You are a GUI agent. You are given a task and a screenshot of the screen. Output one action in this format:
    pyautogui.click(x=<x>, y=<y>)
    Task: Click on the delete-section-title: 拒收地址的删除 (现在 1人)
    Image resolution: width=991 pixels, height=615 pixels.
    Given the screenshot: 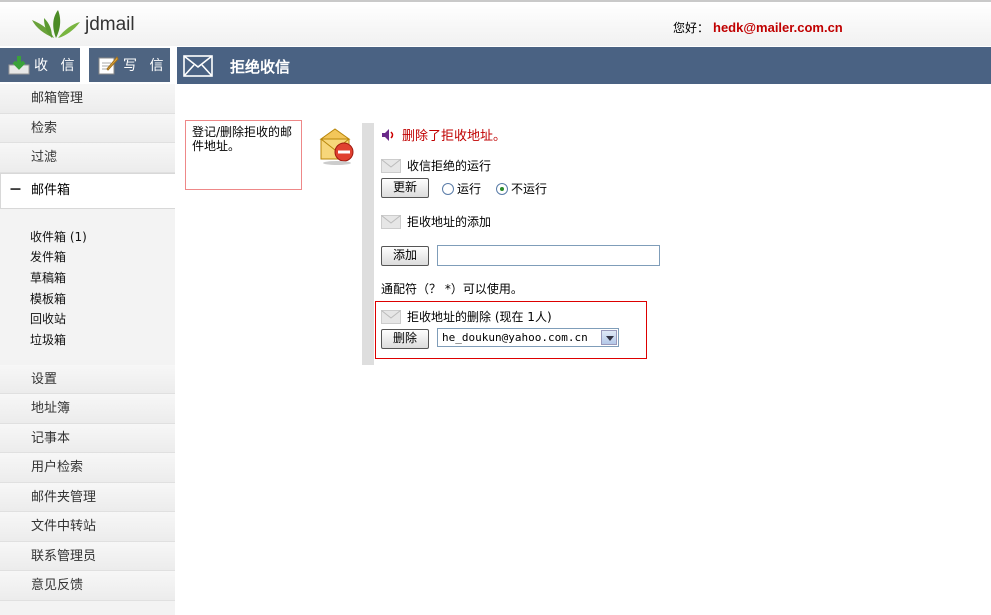 What is the action you would take?
    pyautogui.click(x=466, y=316)
    